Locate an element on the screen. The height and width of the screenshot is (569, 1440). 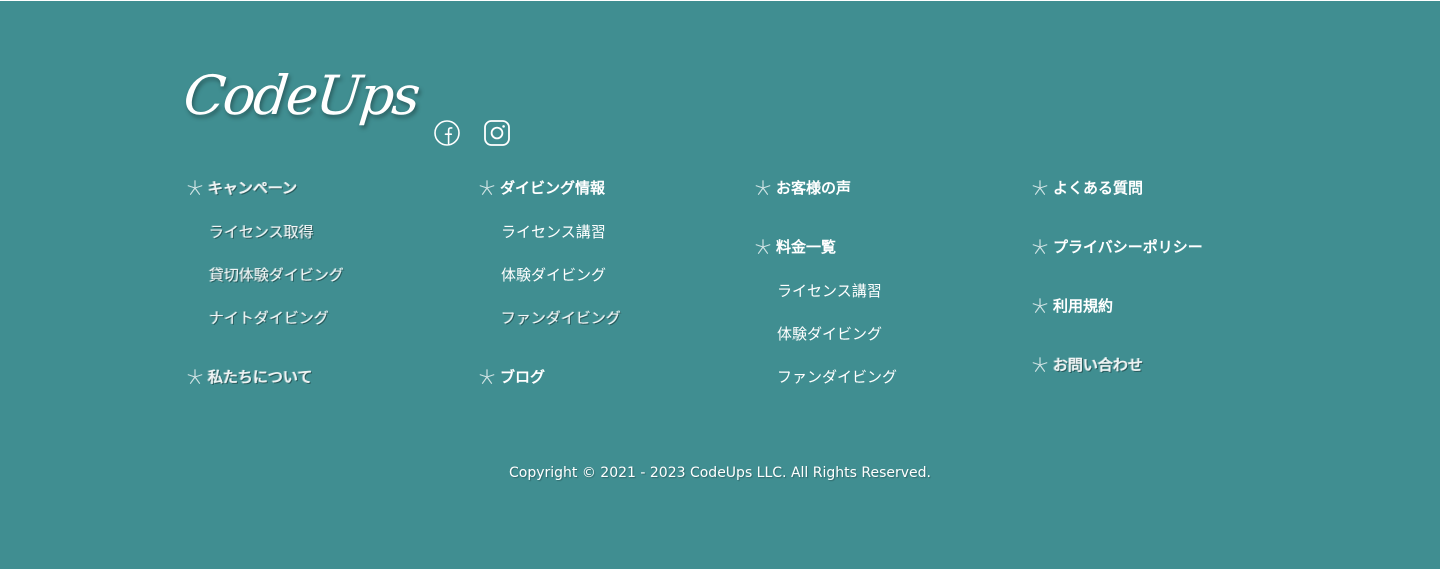
nav-blog: ブログ is located at coordinates (511, 377).